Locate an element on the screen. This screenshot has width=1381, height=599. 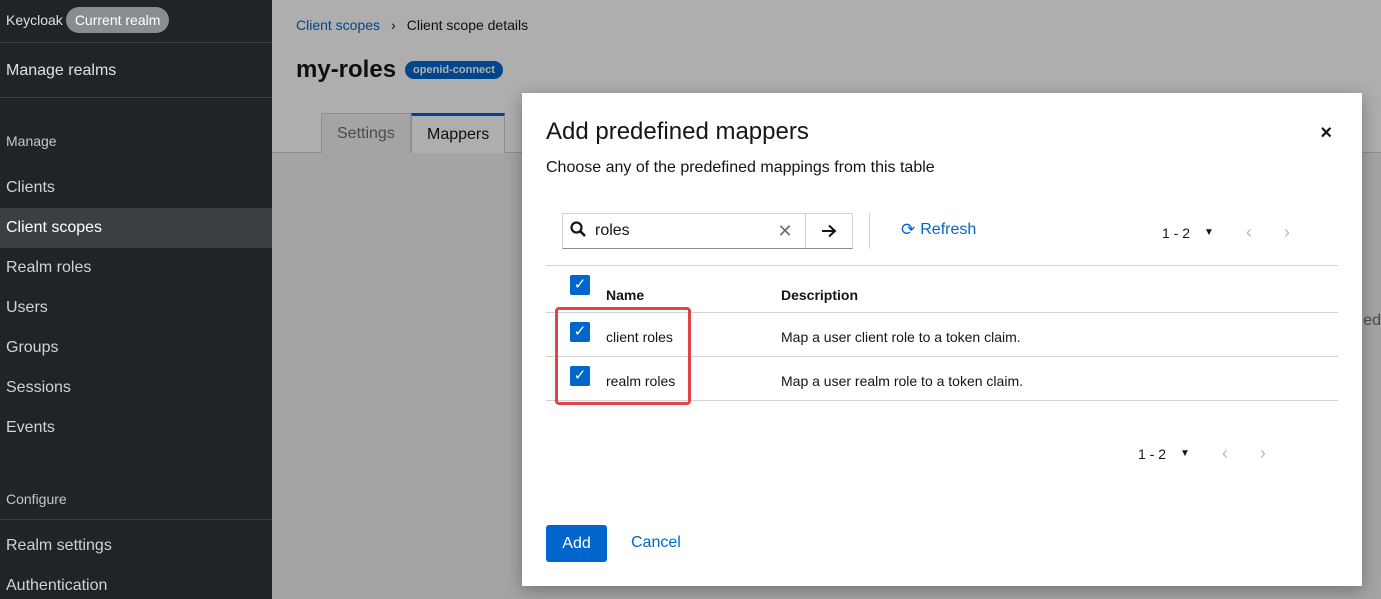
realm-selector: Keycloak Current realm is located at coordinates (88, 19).